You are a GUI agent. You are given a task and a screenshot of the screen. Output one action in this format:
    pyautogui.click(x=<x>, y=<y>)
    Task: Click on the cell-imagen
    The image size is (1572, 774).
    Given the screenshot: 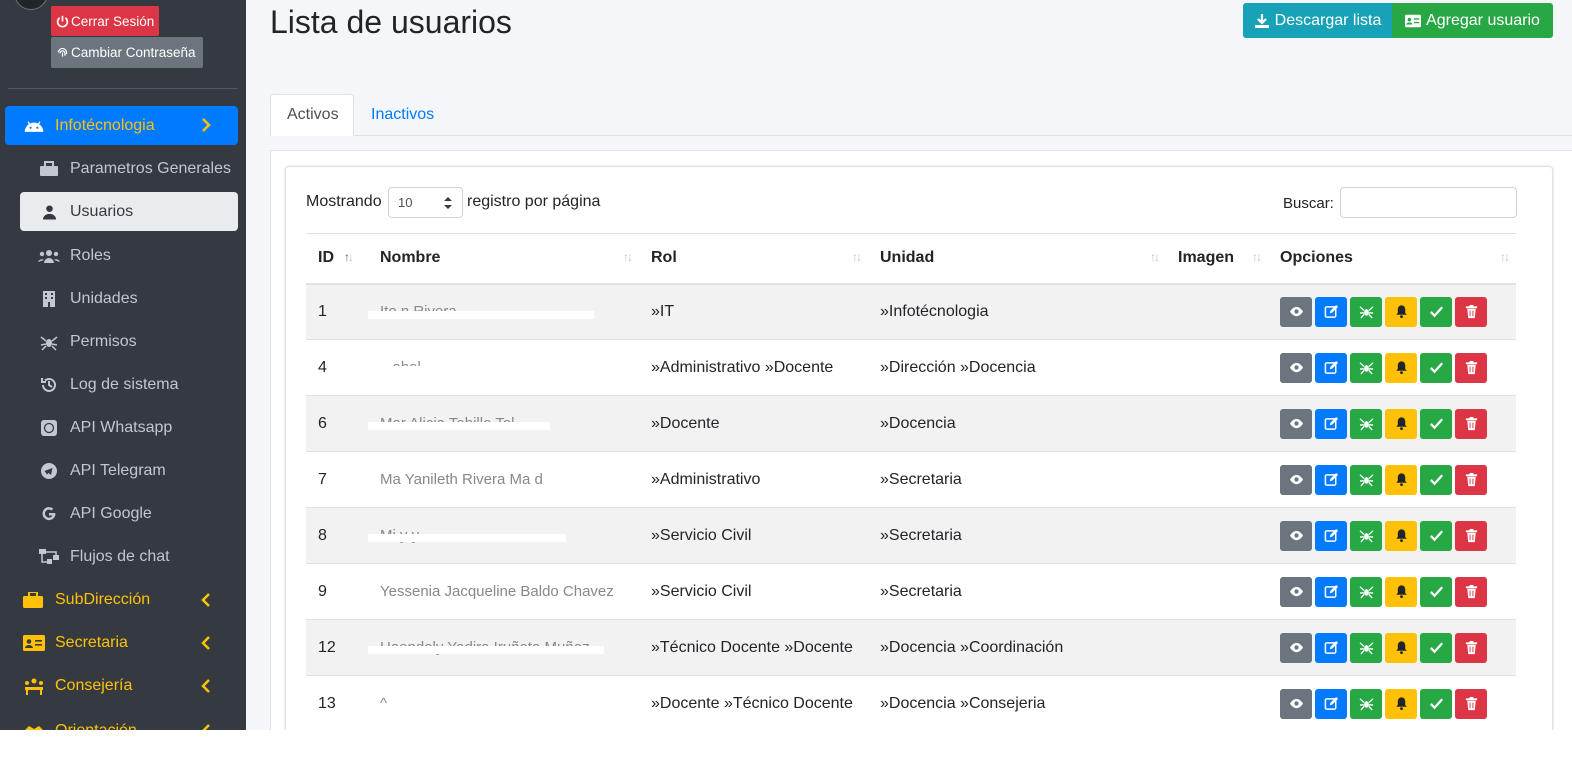 What is the action you would take?
    pyautogui.click(x=1217, y=367)
    